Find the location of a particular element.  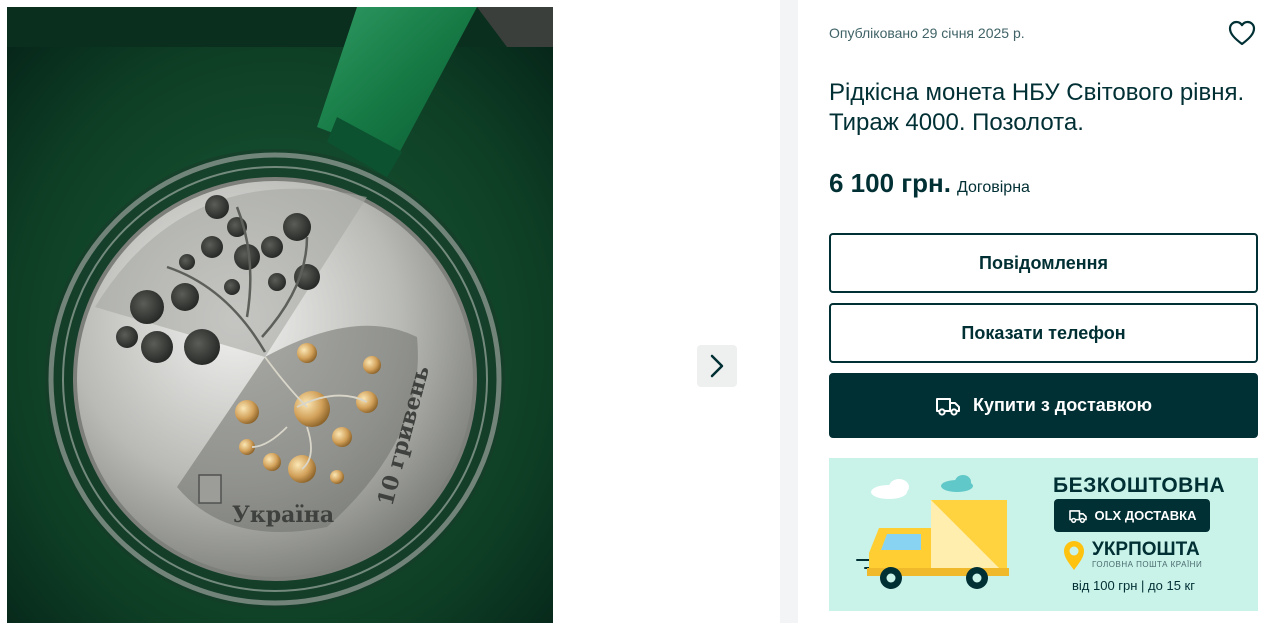

coin-country-text: Україна is located at coordinates (283, 515).